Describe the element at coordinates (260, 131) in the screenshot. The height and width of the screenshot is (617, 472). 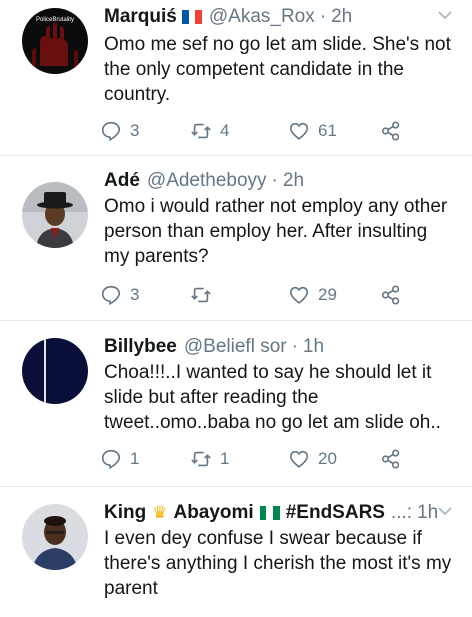
I see `tweet-actions: 3 4 61` at that location.